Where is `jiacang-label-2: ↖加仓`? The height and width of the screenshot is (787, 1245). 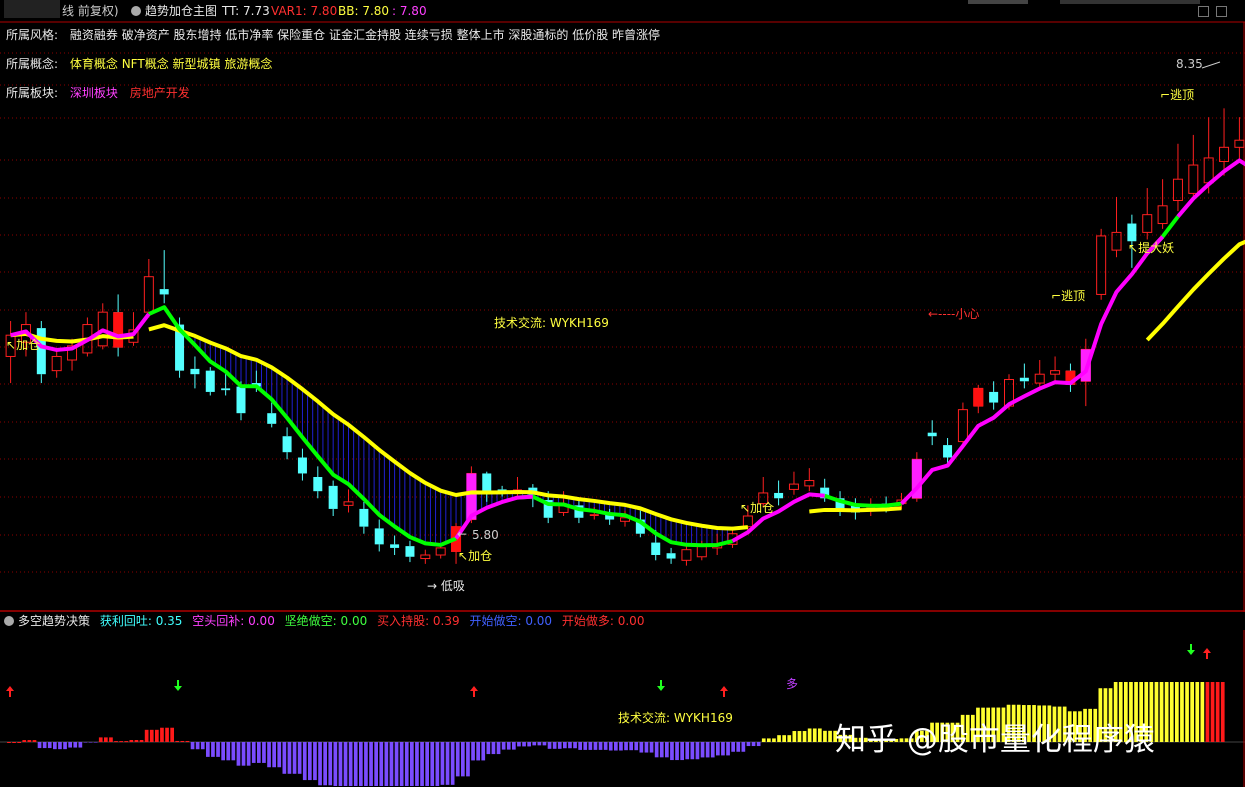 jiacang-label-2: ↖加仓 is located at coordinates (475, 556).